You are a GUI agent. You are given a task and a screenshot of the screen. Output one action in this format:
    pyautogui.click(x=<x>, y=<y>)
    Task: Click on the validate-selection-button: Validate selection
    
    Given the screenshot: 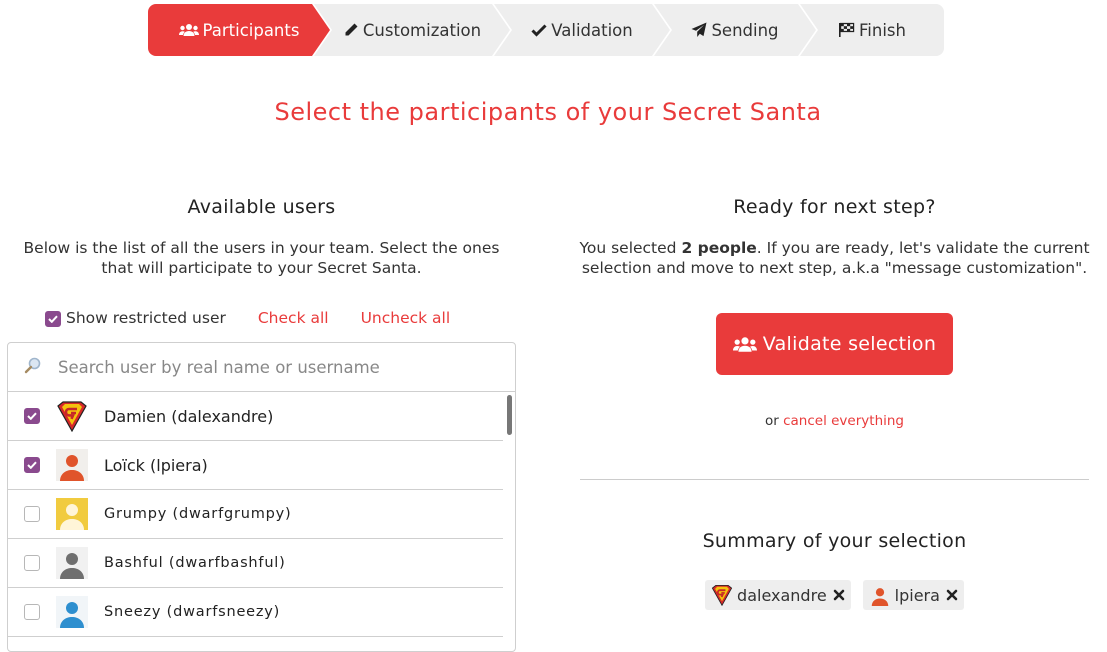 What is the action you would take?
    pyautogui.click(x=834, y=344)
    